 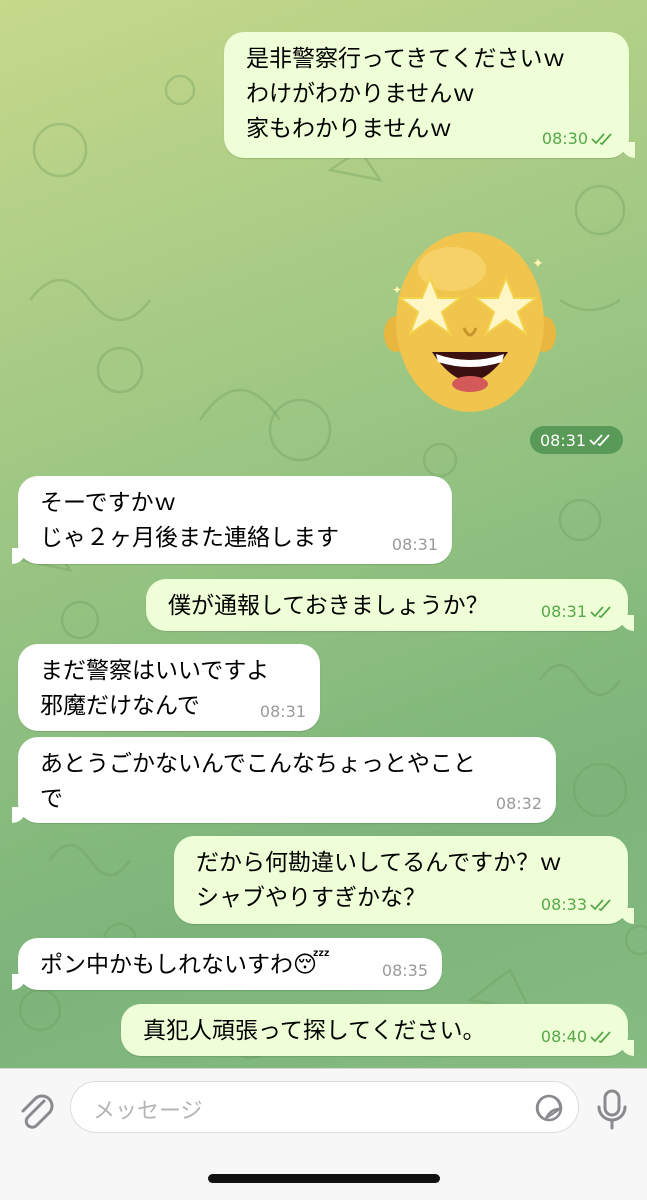 I want to click on message-time: 08:33, so click(x=563, y=904).